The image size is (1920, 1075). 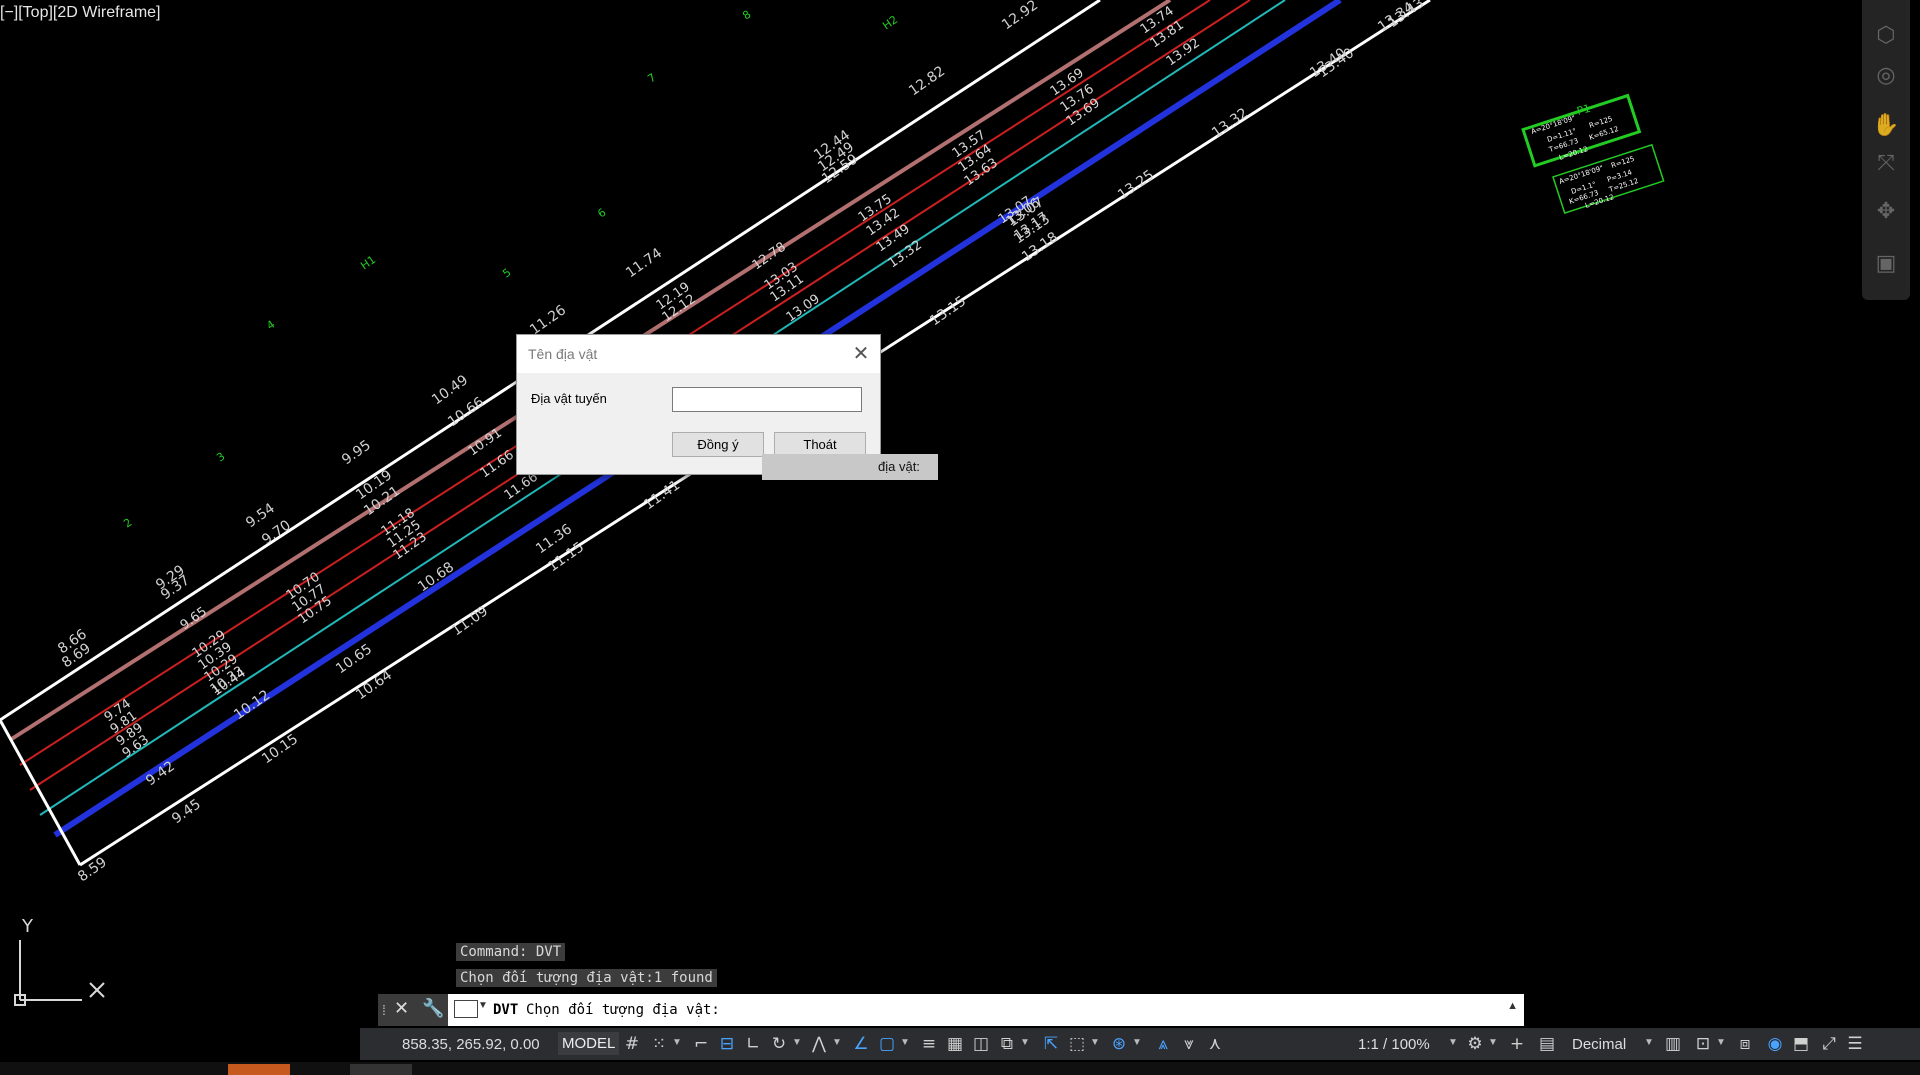 What do you see at coordinates (41, 792) in the screenshot?
I see `boundary-line-end` at bounding box center [41, 792].